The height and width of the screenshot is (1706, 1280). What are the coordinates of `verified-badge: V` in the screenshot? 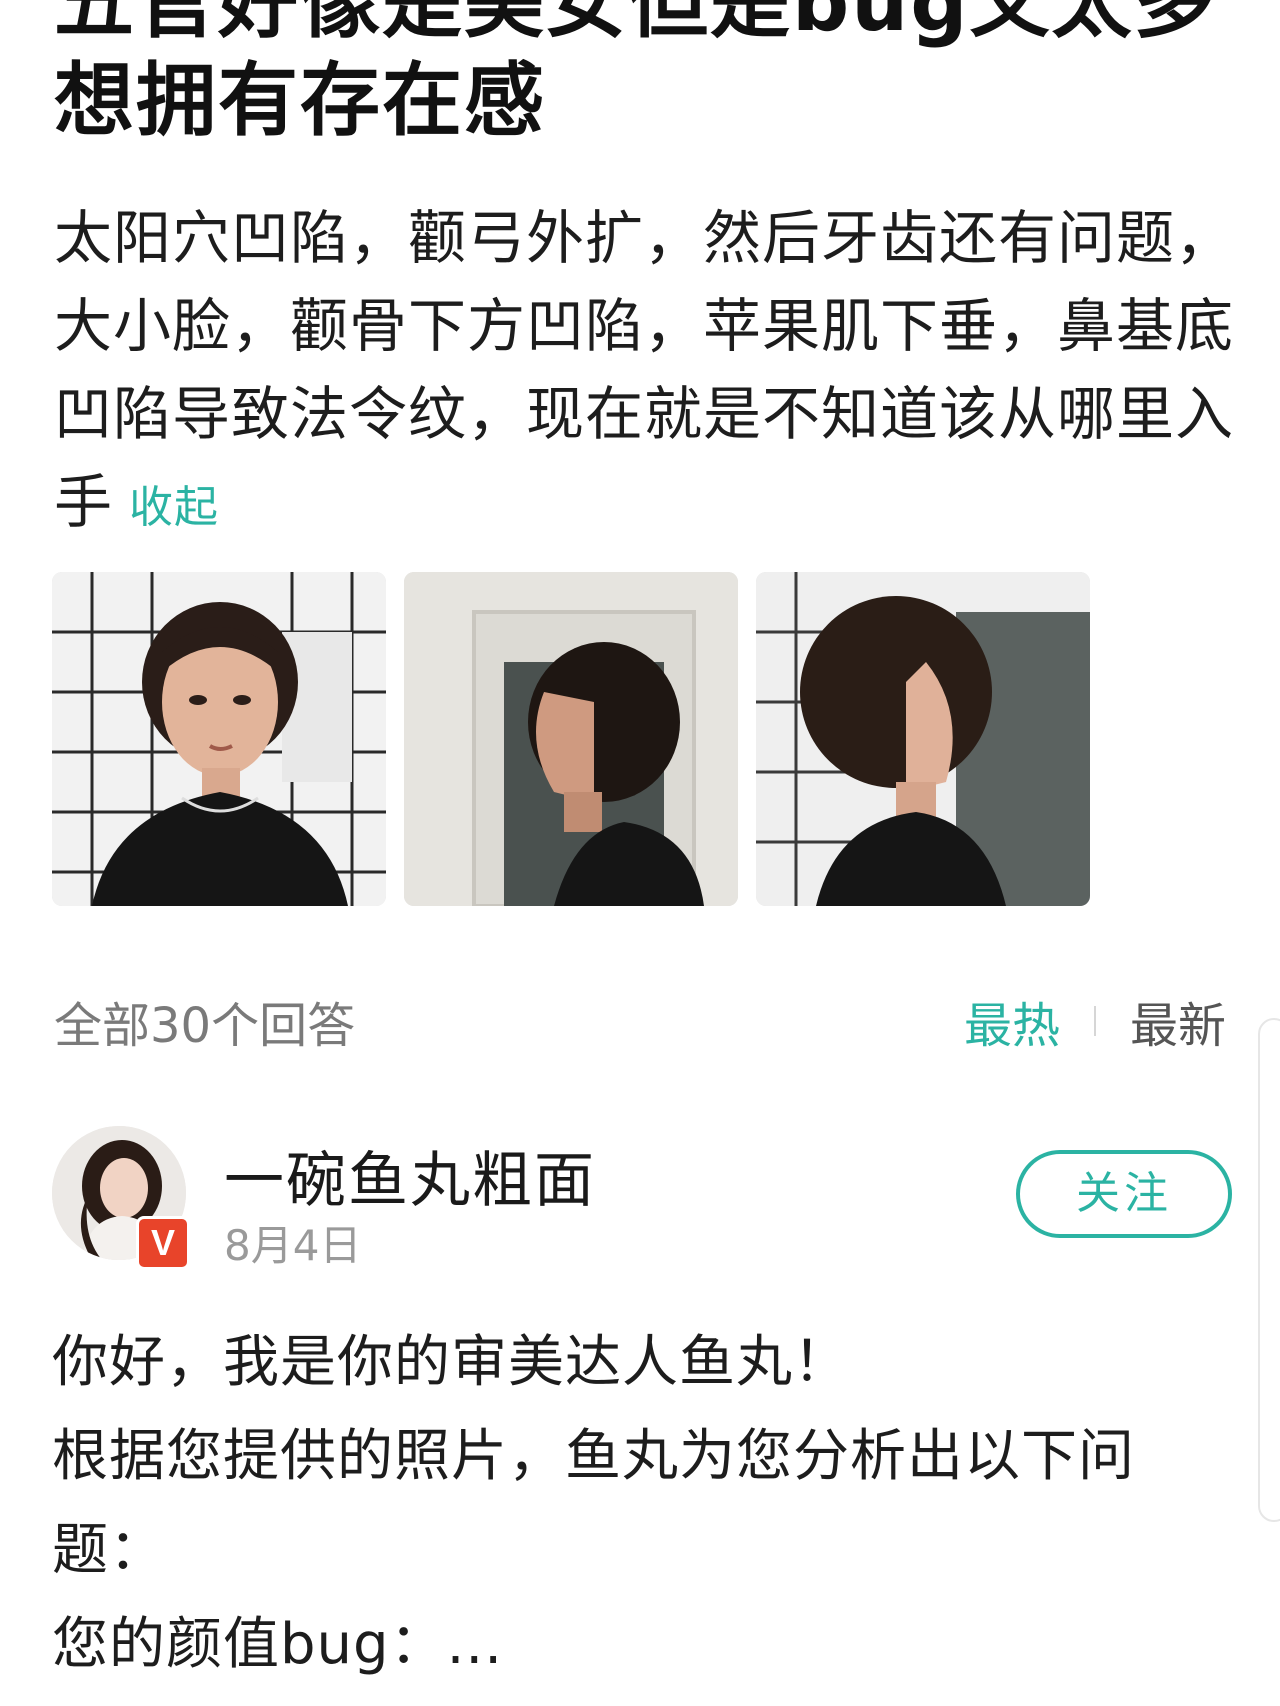 It's located at (163, 1243).